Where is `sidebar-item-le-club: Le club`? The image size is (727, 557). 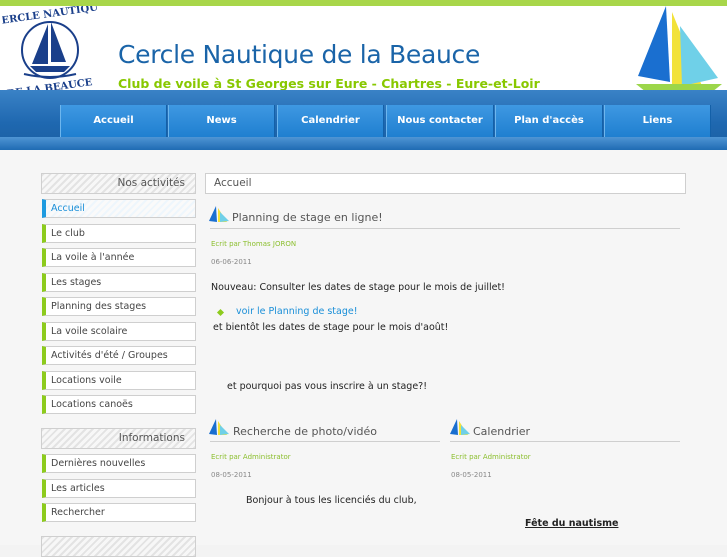
sidebar-item-le-club: Le club is located at coordinates (119, 233).